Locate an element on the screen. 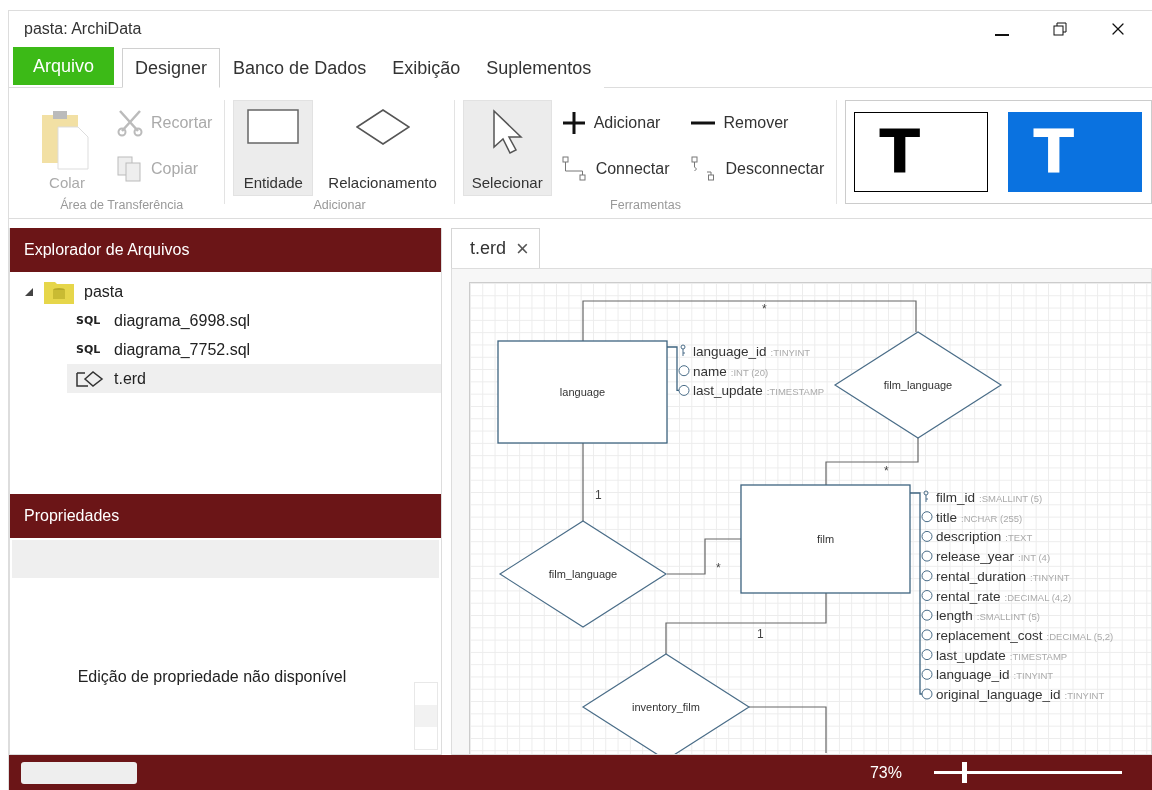 The height and width of the screenshot is (790, 1152). panel-header: Propriedades is located at coordinates (225, 516).